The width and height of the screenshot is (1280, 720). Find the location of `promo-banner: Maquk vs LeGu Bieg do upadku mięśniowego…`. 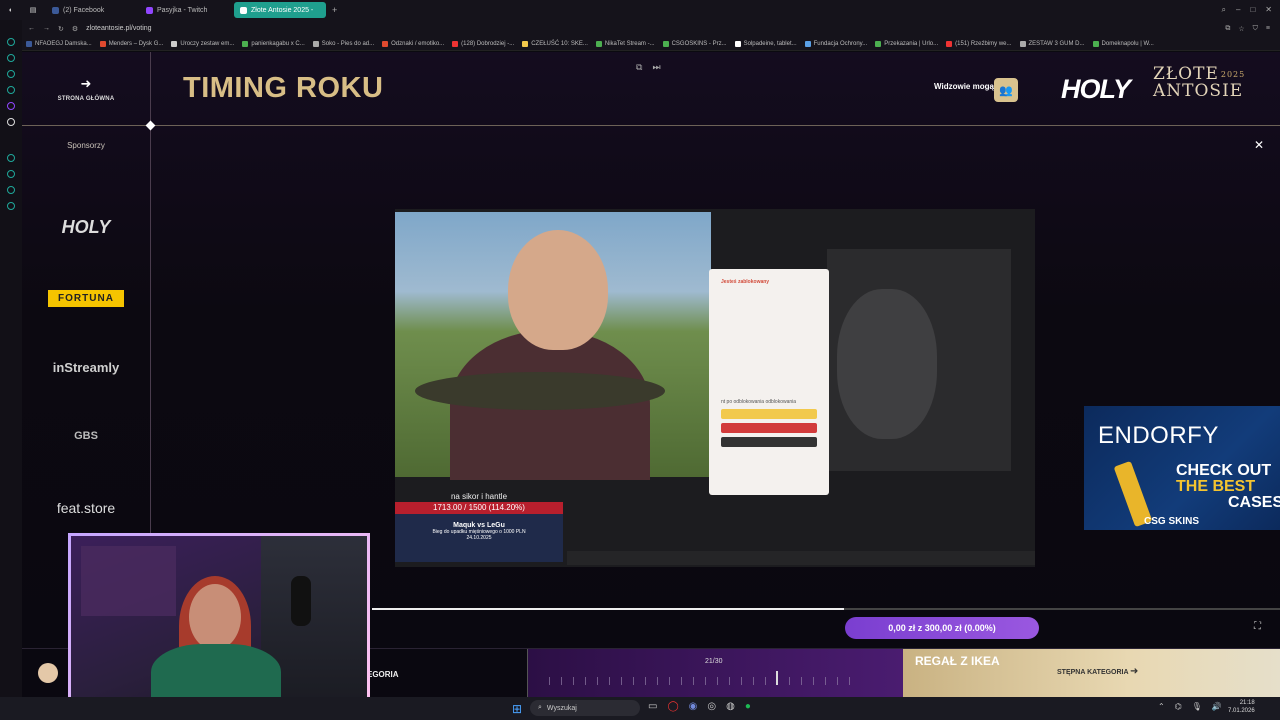

promo-banner: Maquk vs LeGu Bieg do upadku mięśniowego… is located at coordinates (479, 538).